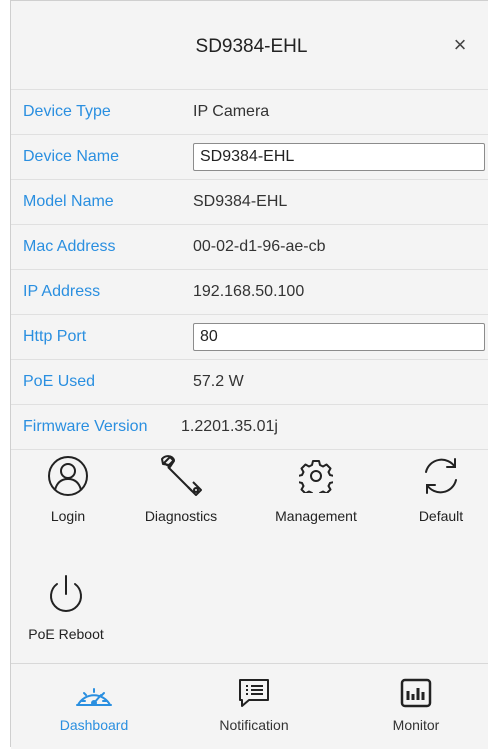  What do you see at coordinates (67, 111) in the screenshot?
I see `device-type-label: Device Type` at bounding box center [67, 111].